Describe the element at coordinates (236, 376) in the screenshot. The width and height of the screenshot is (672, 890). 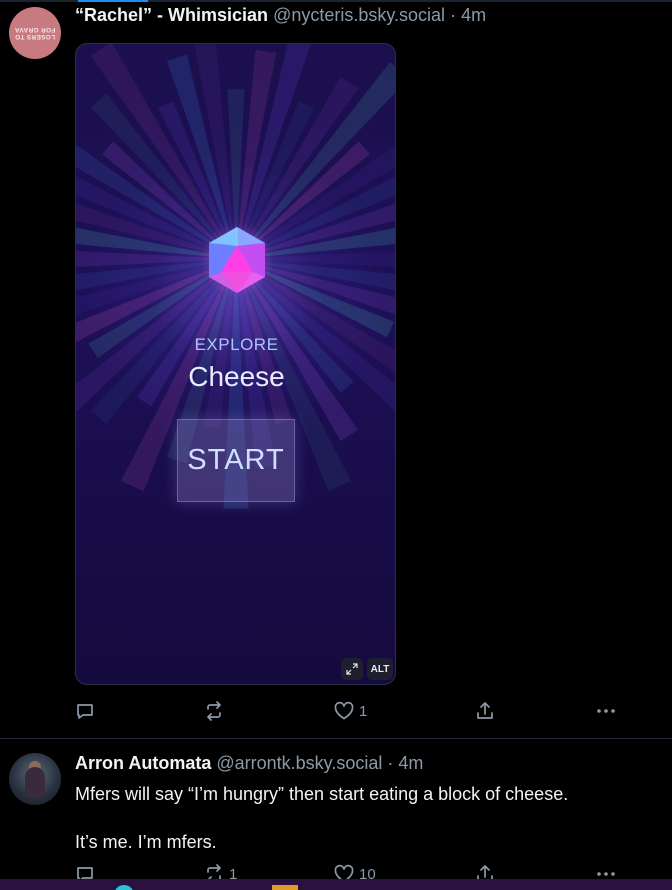
I see `subject-title: Cheese` at that location.